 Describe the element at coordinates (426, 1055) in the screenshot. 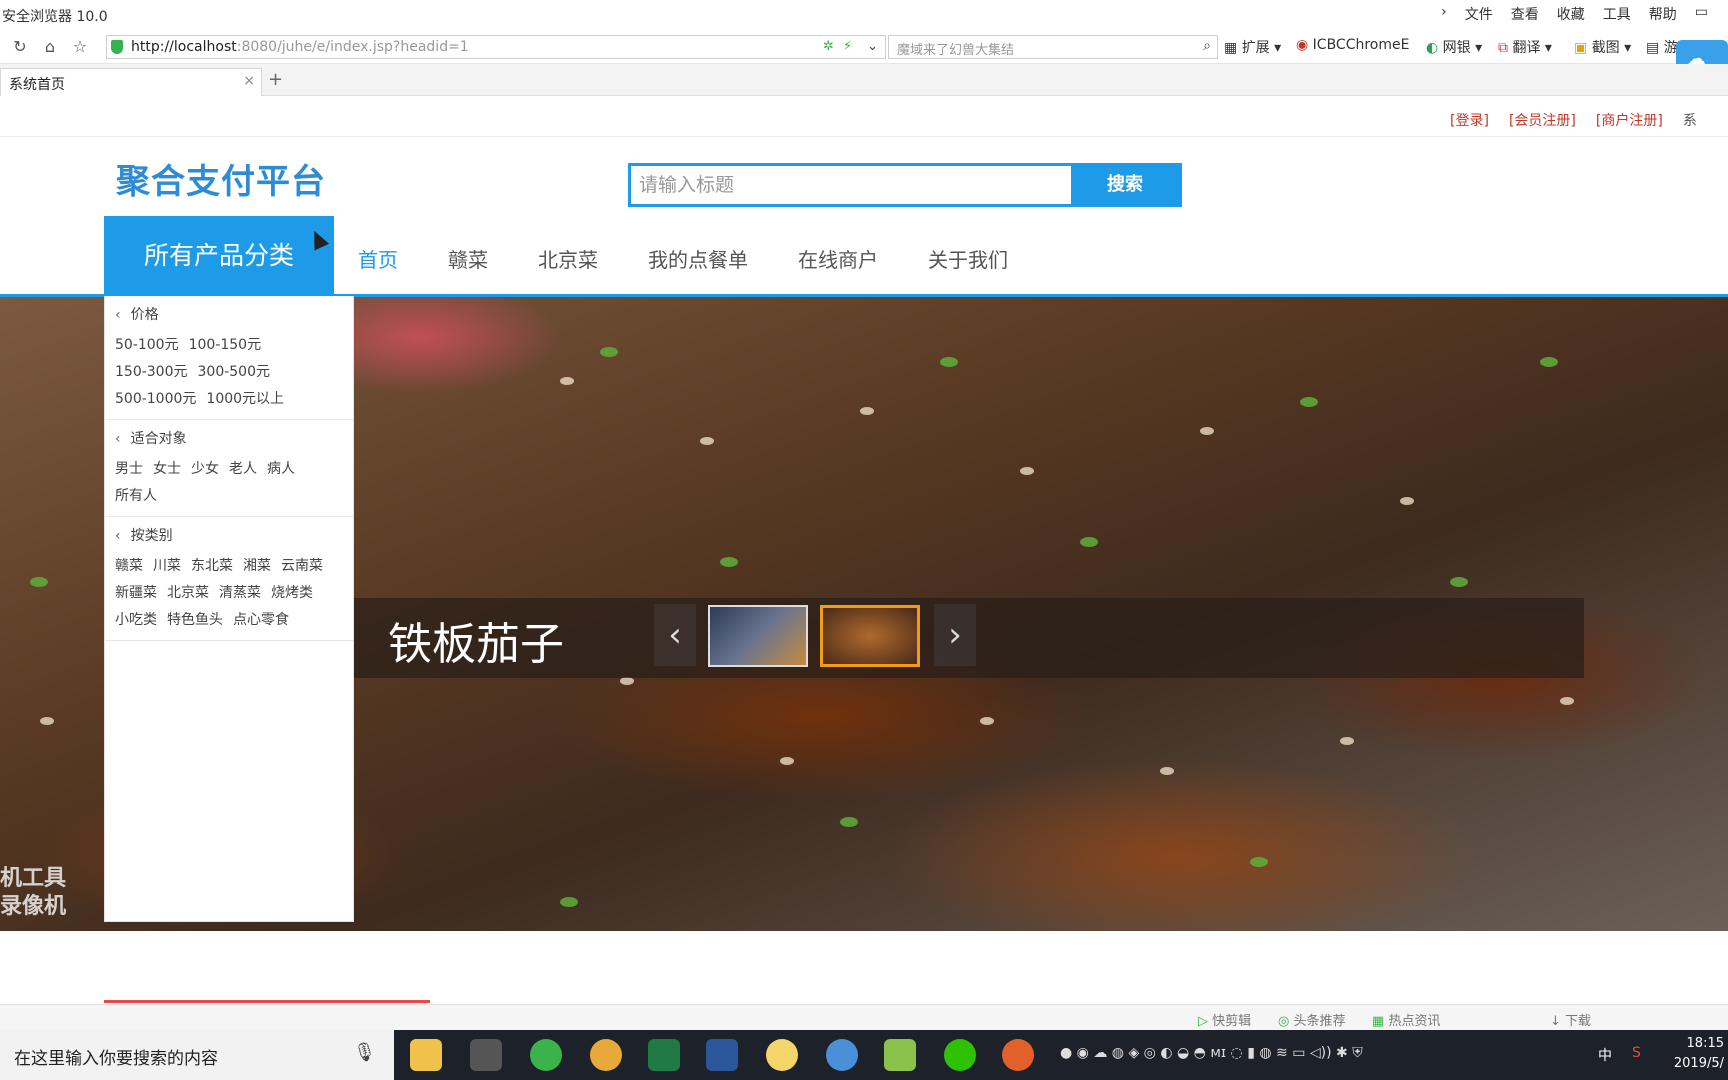

I see `file-explorer-icon` at that location.